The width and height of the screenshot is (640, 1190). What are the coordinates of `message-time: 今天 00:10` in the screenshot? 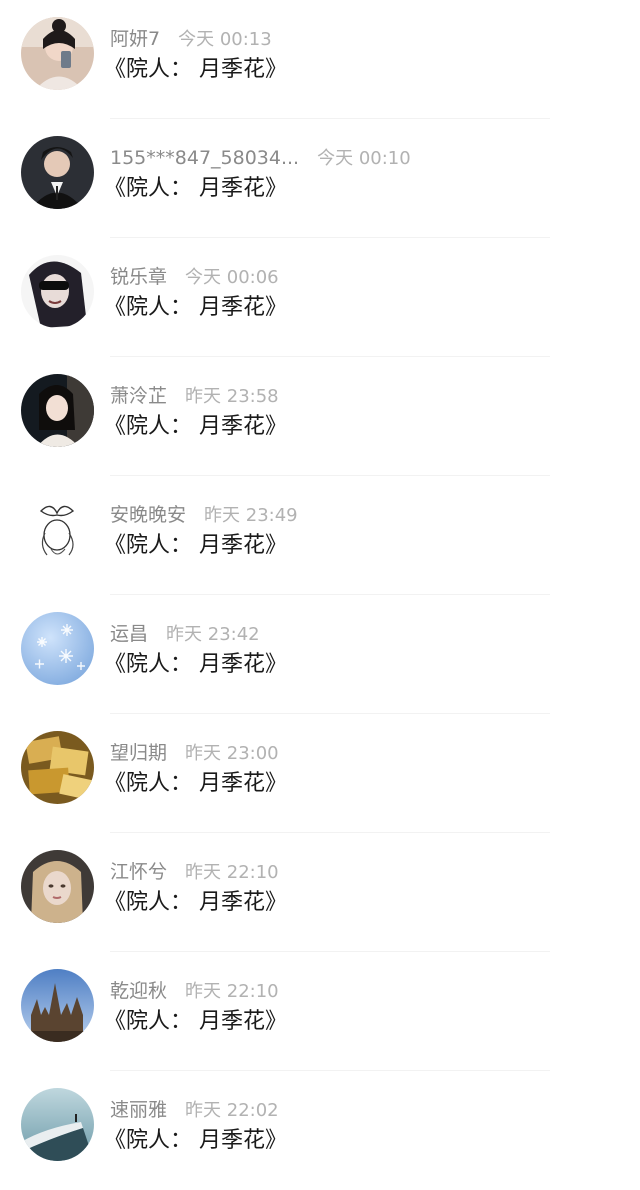 It's located at (364, 158).